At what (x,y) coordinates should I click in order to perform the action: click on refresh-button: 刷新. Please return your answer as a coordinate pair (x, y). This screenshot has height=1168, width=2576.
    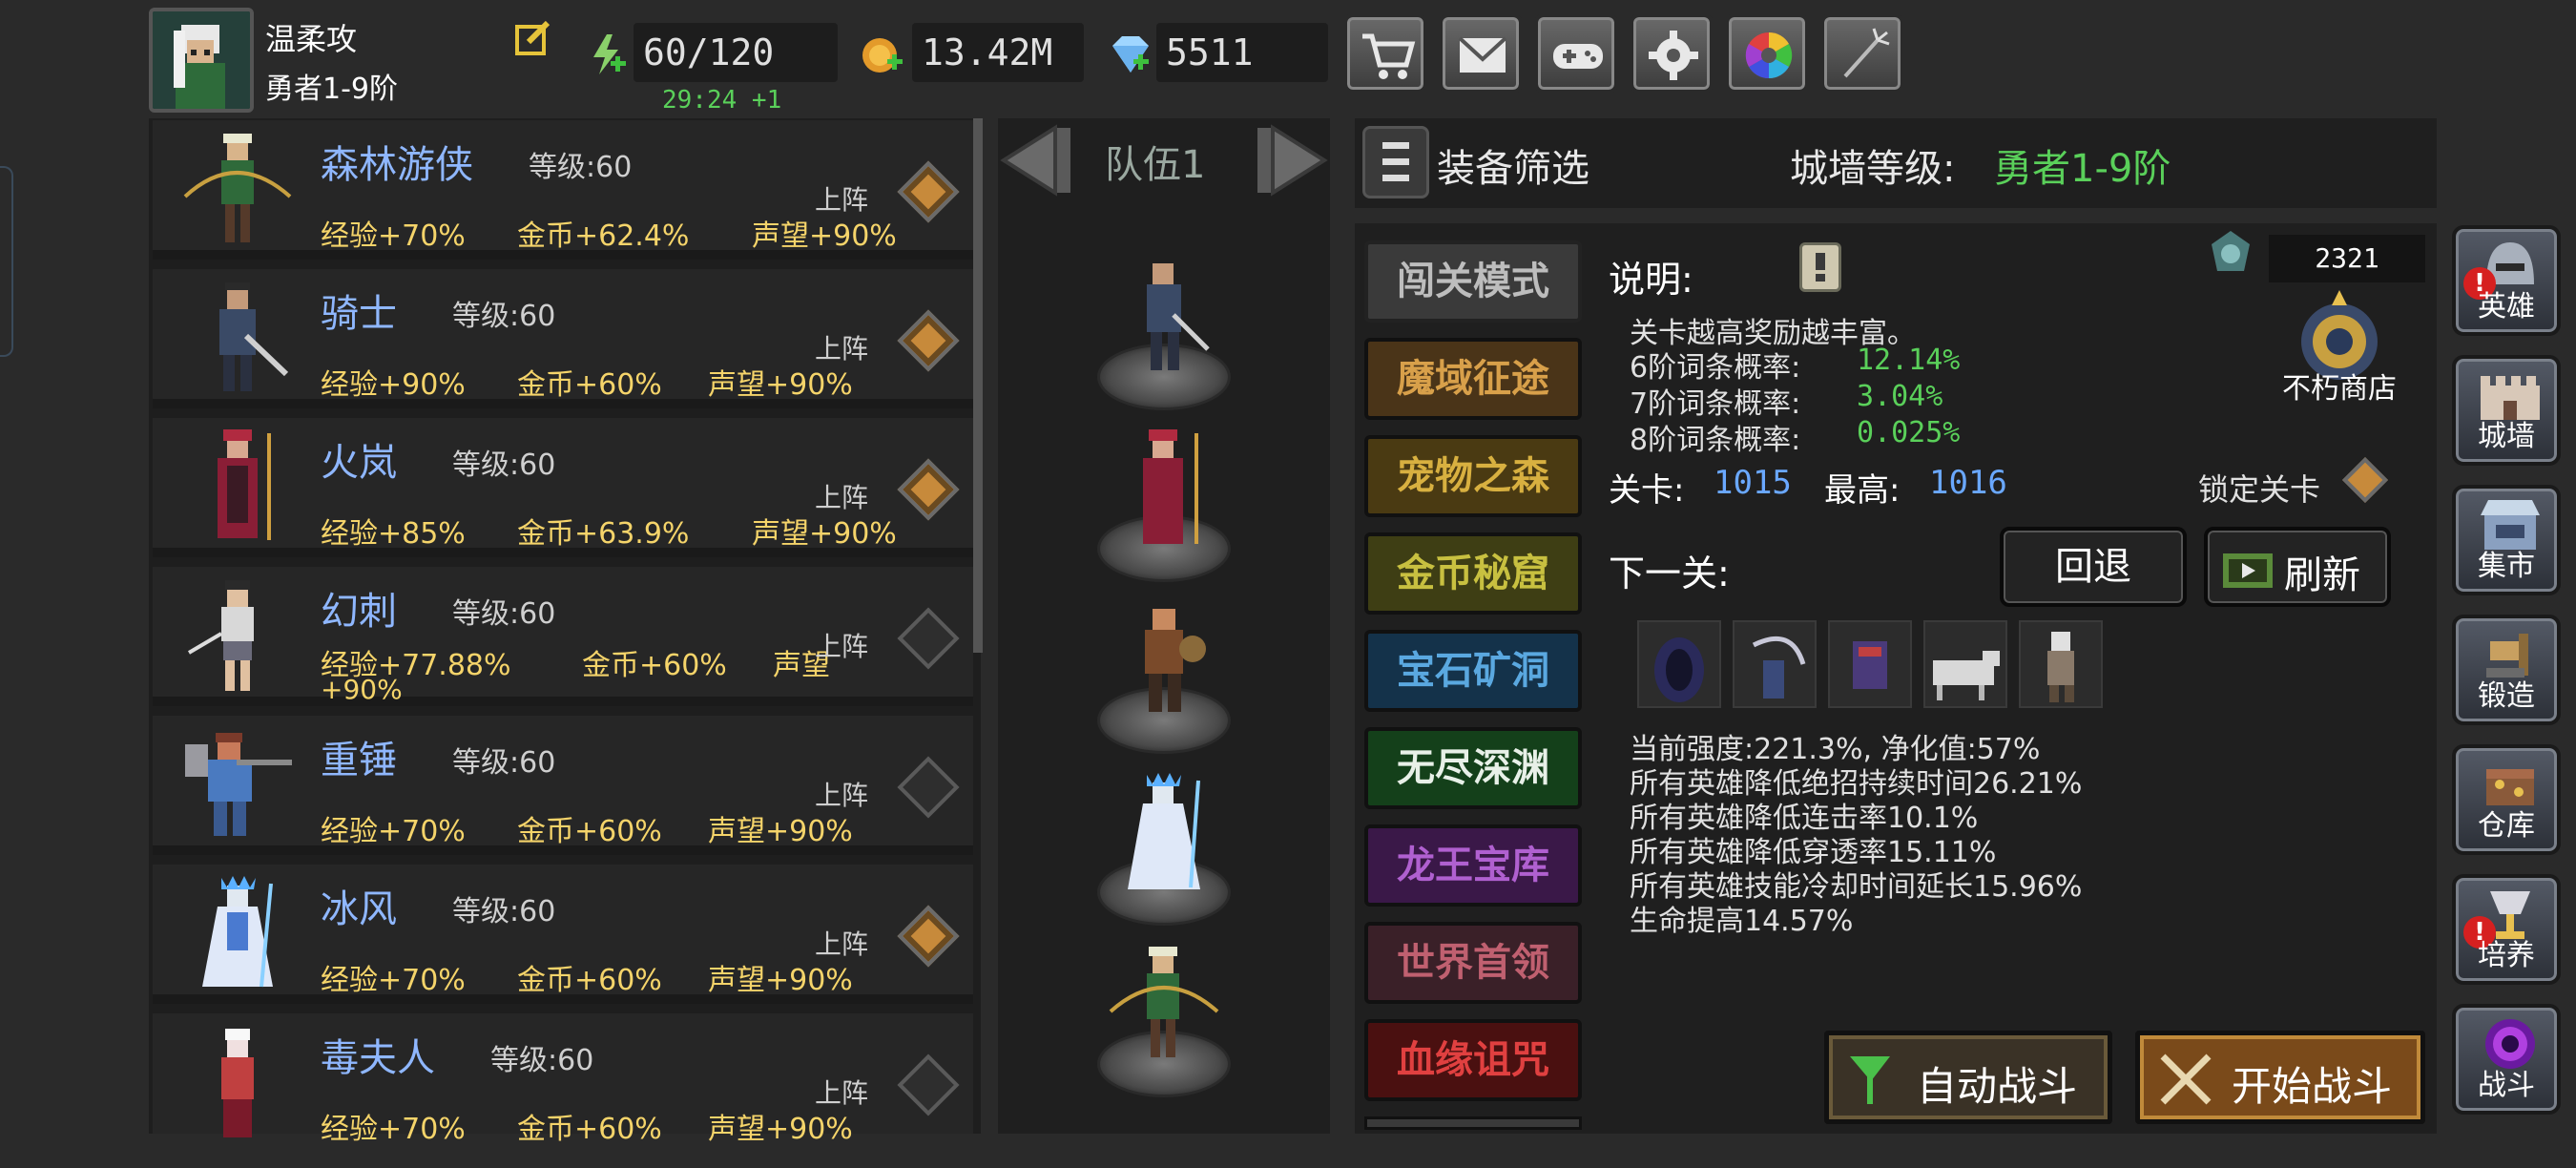
    Looking at the image, I should click on (2297, 567).